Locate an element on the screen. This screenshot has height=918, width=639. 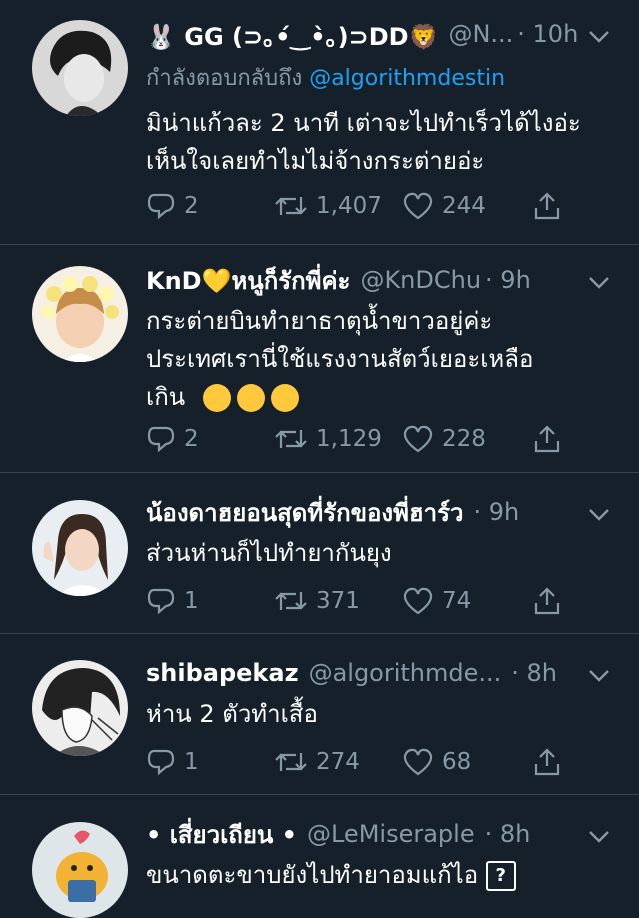
like-button: 228 is located at coordinates (444, 439).